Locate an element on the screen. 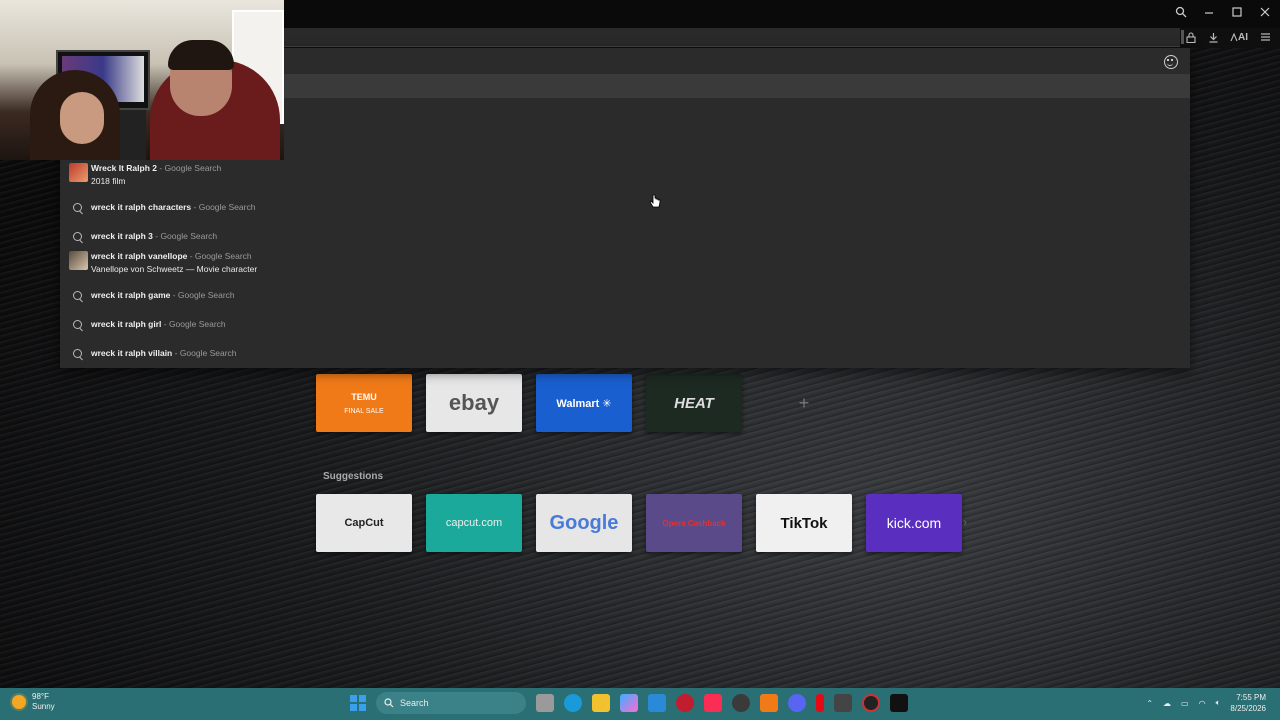 This screenshot has width=1280, height=720. file-explorer-icon is located at coordinates (601, 703).